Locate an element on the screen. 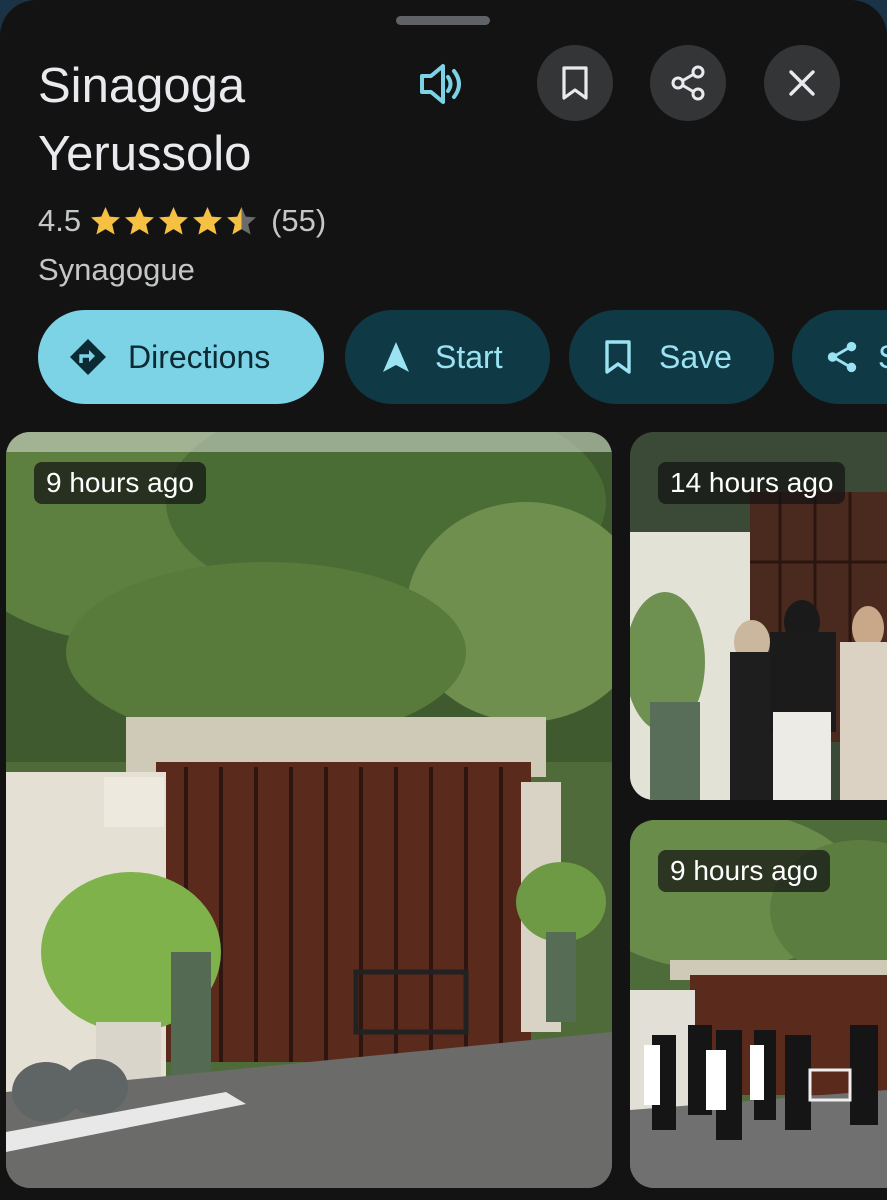 Image resolution: width=887 pixels, height=1200 pixels. star-half-icon is located at coordinates (242, 220).